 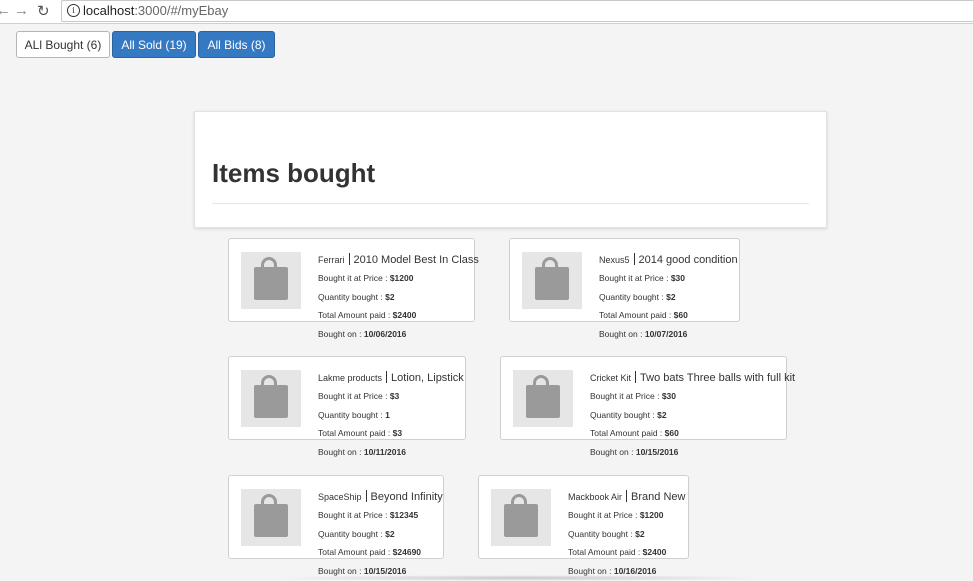 I want to click on price-value: $3, so click(x=394, y=396).